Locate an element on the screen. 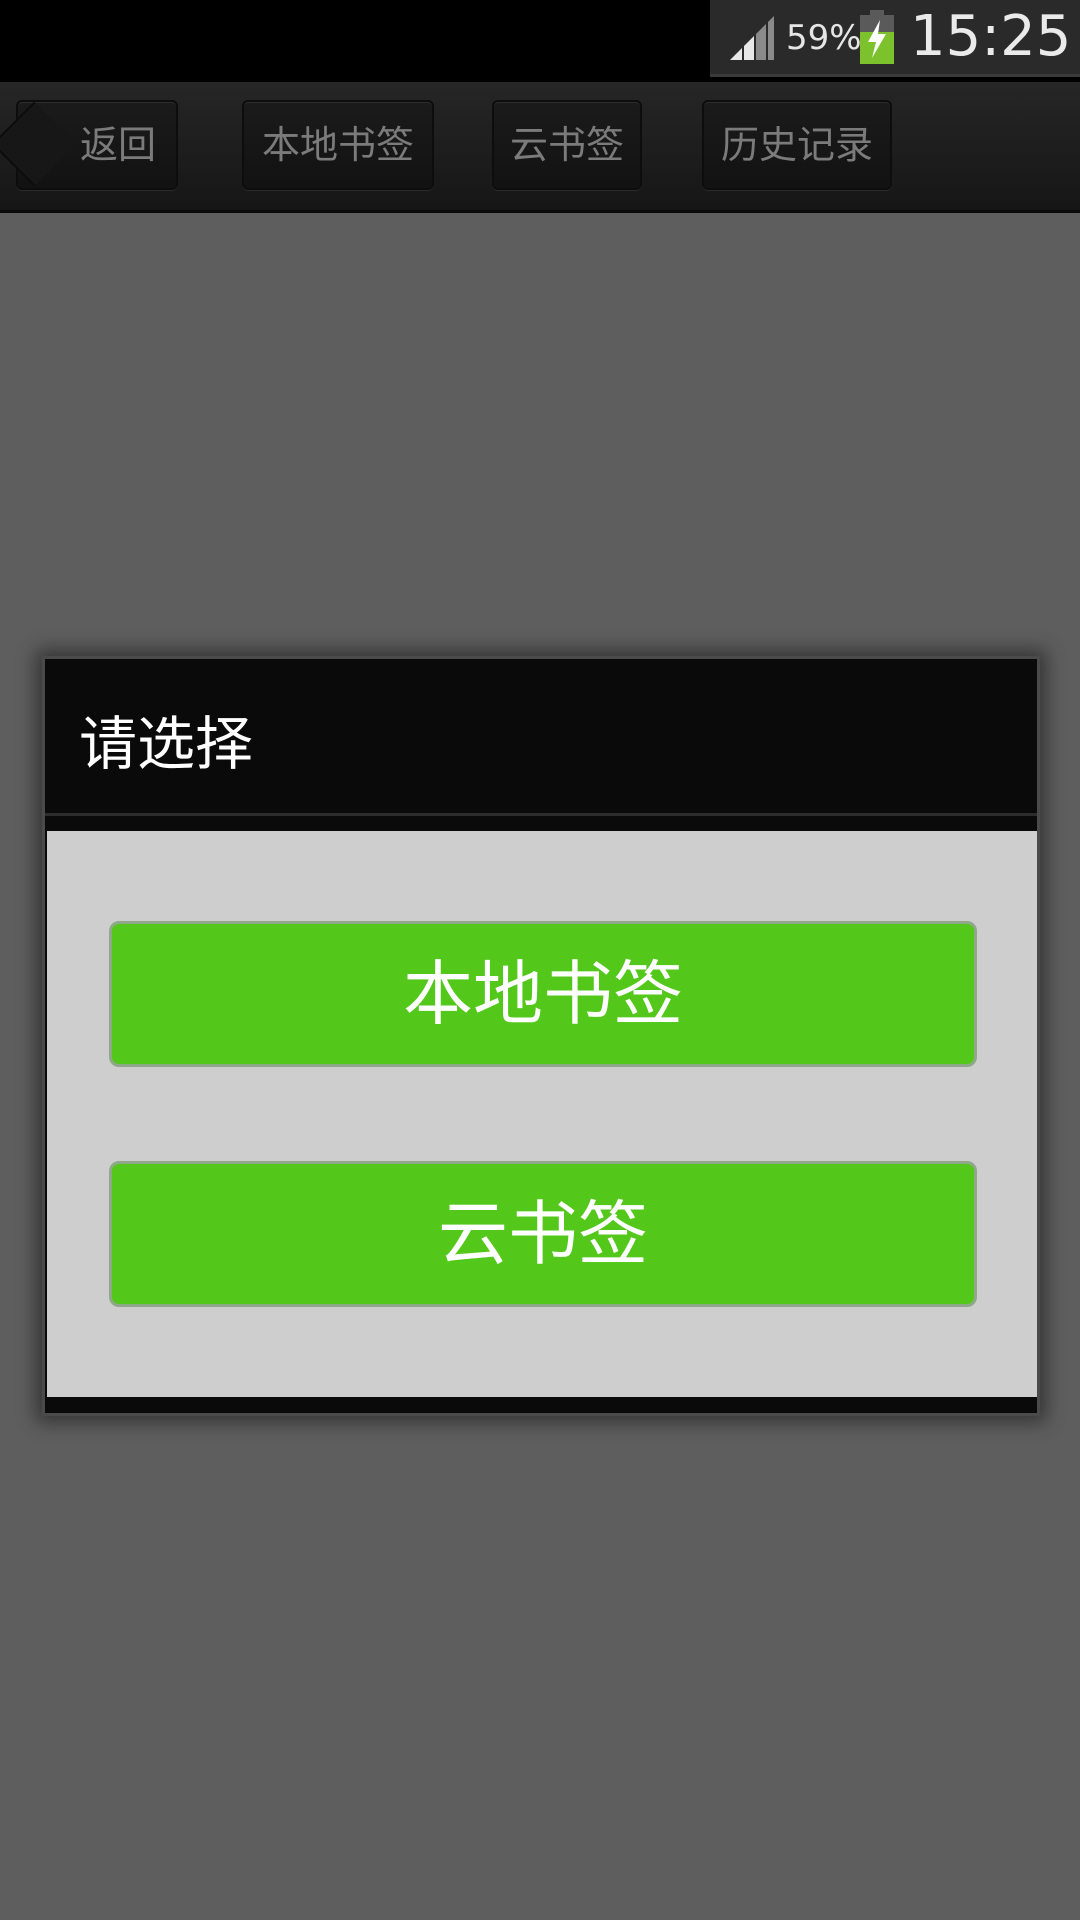 This screenshot has height=1920, width=1080. signal-icon is located at coordinates (752, 38).